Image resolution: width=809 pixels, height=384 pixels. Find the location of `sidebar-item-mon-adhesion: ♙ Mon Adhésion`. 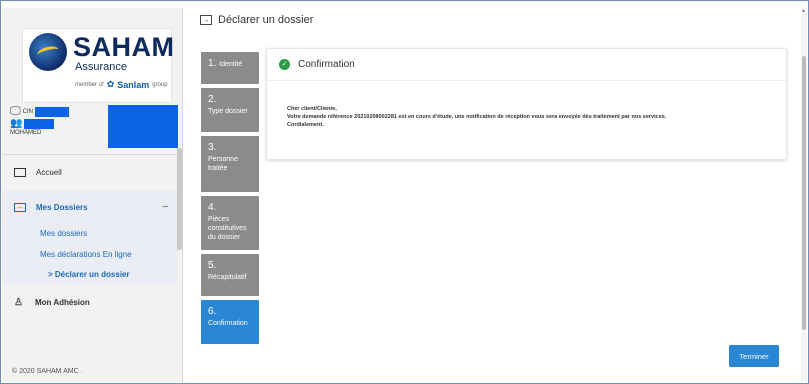

sidebar-item-mon-adhesion: ♙ Mon Adhésion is located at coordinates (90, 302).